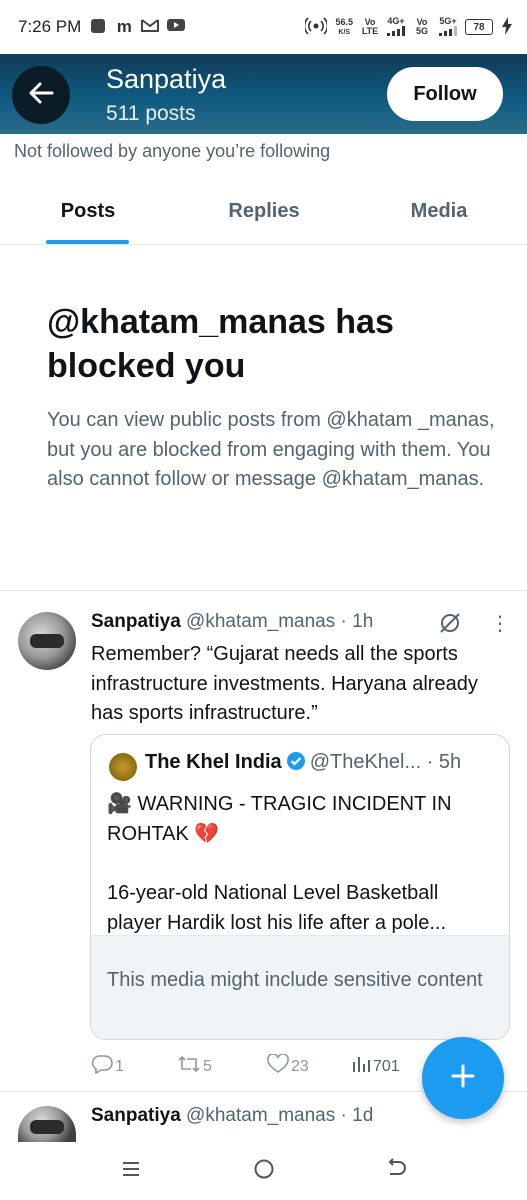  I want to click on tab-media: Media, so click(439, 211).